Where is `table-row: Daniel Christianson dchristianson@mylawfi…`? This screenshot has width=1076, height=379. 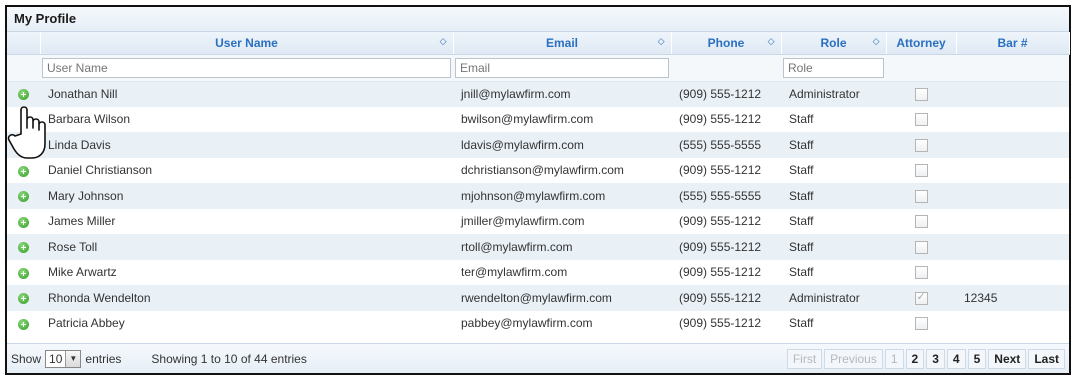
table-row: Daniel Christianson dchristianson@mylawfi… is located at coordinates (538, 170).